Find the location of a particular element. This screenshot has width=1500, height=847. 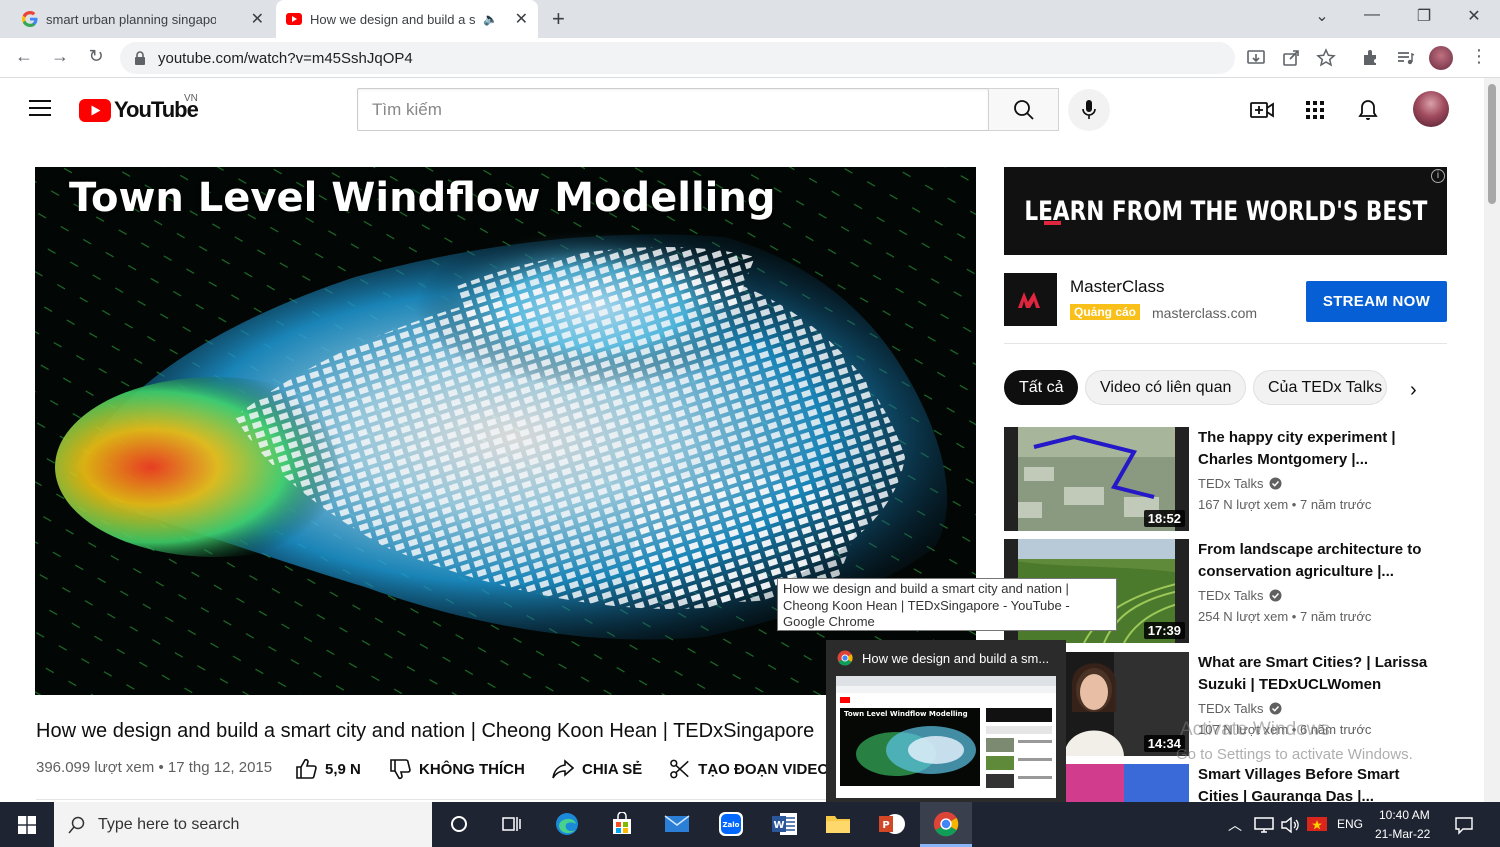

restore-button: ❐ is located at coordinates (1424, 16).